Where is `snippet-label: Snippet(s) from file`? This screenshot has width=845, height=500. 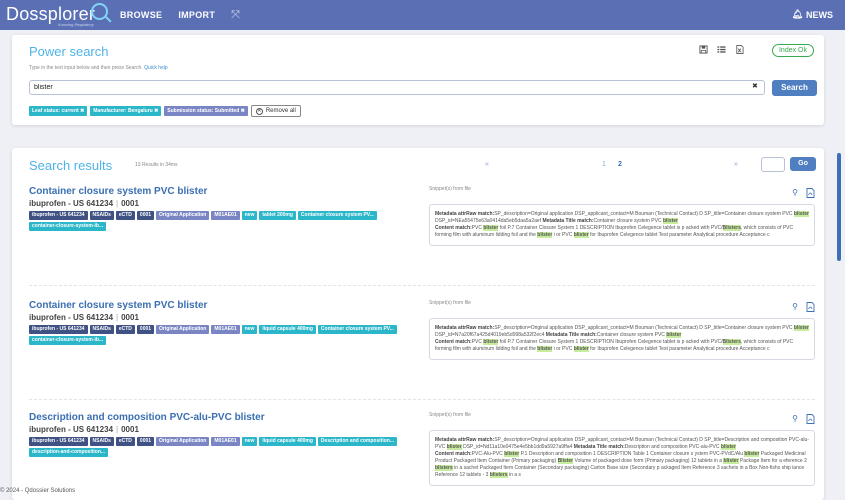 snippet-label: Snippet(s) from file is located at coordinates (450, 303).